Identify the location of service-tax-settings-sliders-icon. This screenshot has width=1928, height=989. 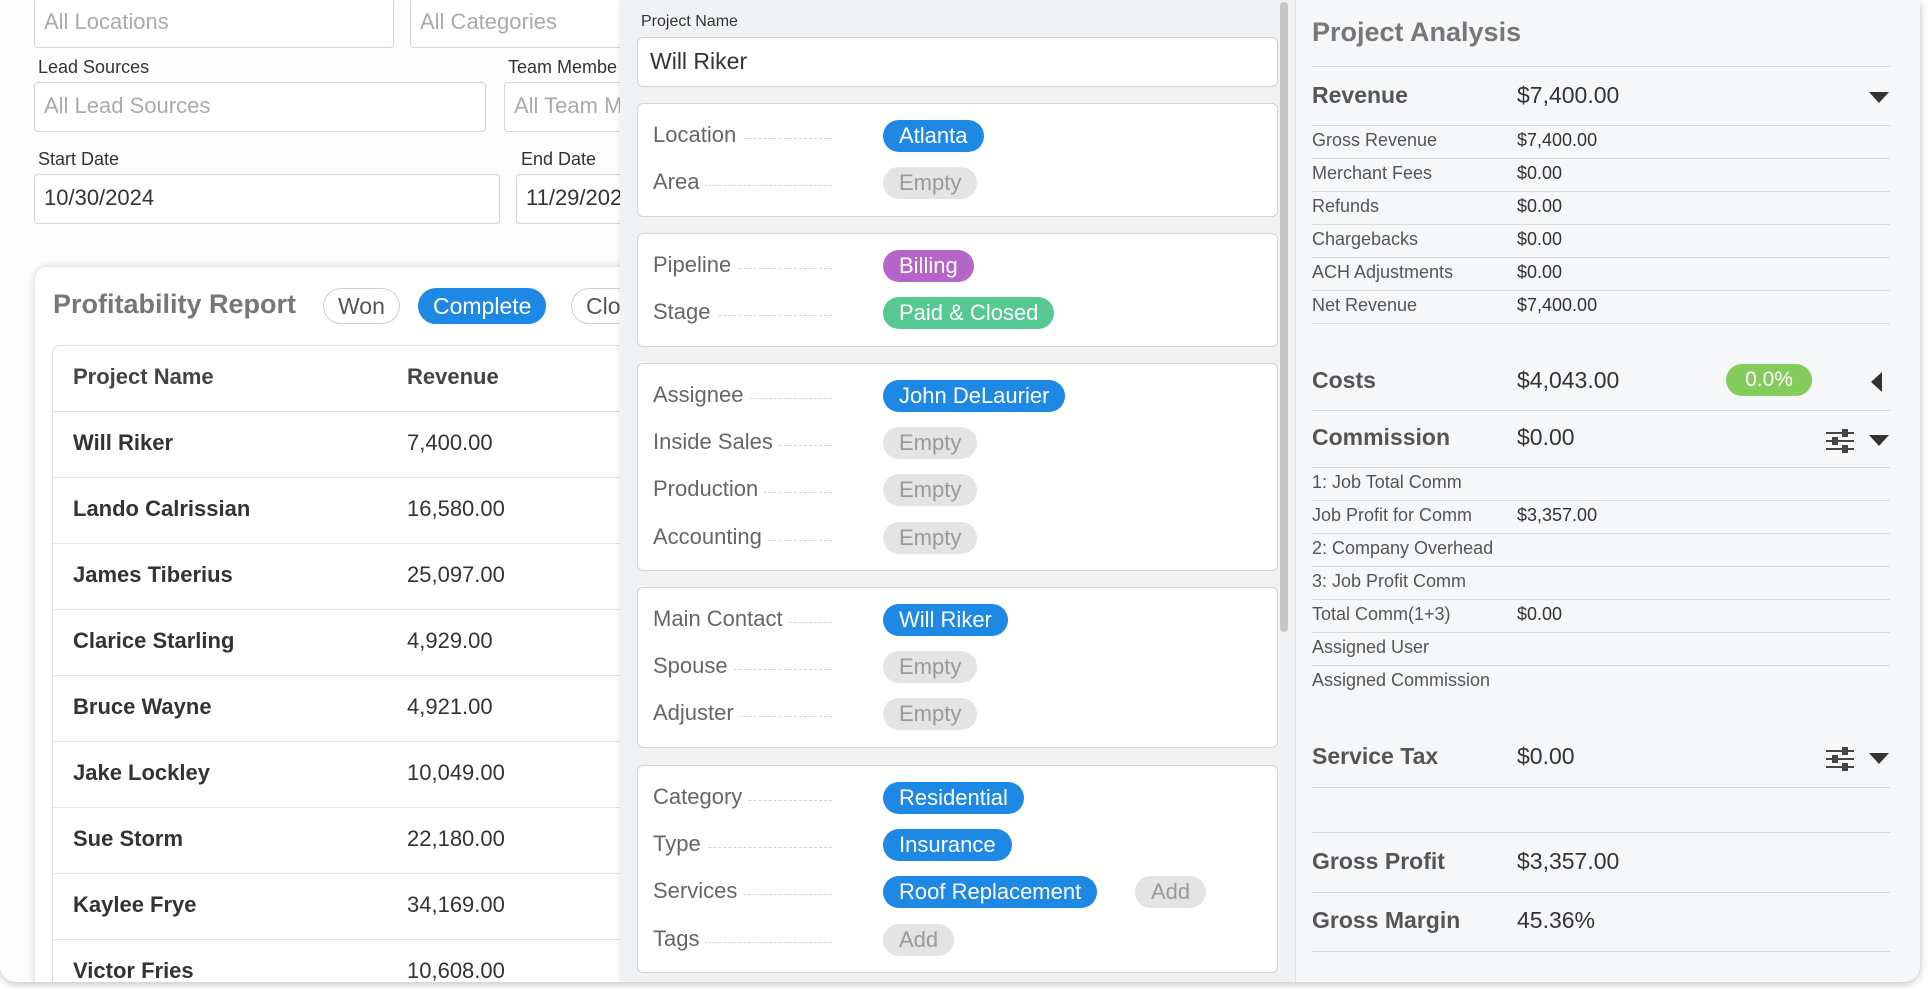
(1840, 759).